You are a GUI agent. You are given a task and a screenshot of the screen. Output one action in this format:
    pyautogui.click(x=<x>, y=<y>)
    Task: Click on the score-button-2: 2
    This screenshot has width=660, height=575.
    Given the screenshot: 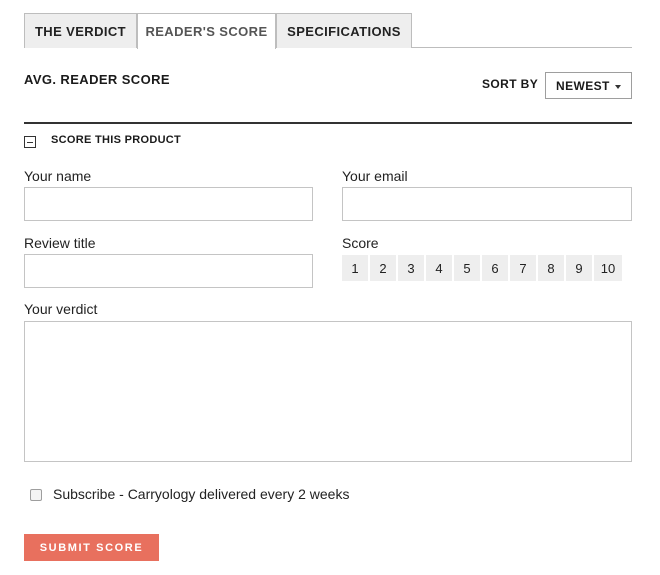 What is the action you would take?
    pyautogui.click(x=383, y=268)
    